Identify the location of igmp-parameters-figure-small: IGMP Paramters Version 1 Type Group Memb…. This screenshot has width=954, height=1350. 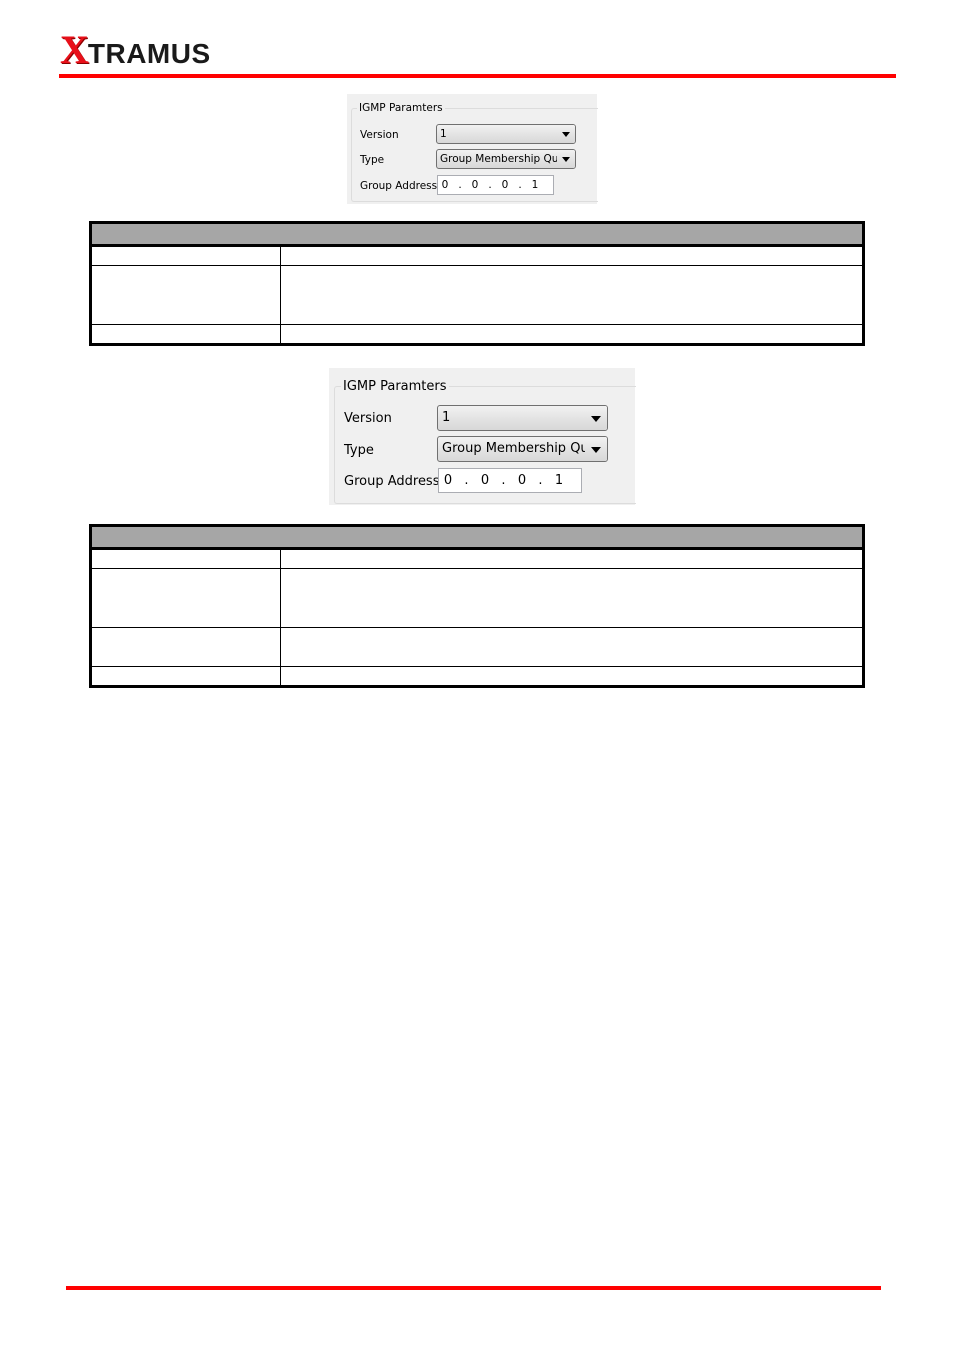
(472, 149).